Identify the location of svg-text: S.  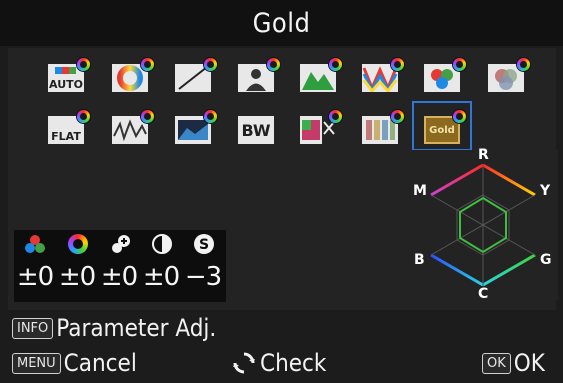
(204, 245).